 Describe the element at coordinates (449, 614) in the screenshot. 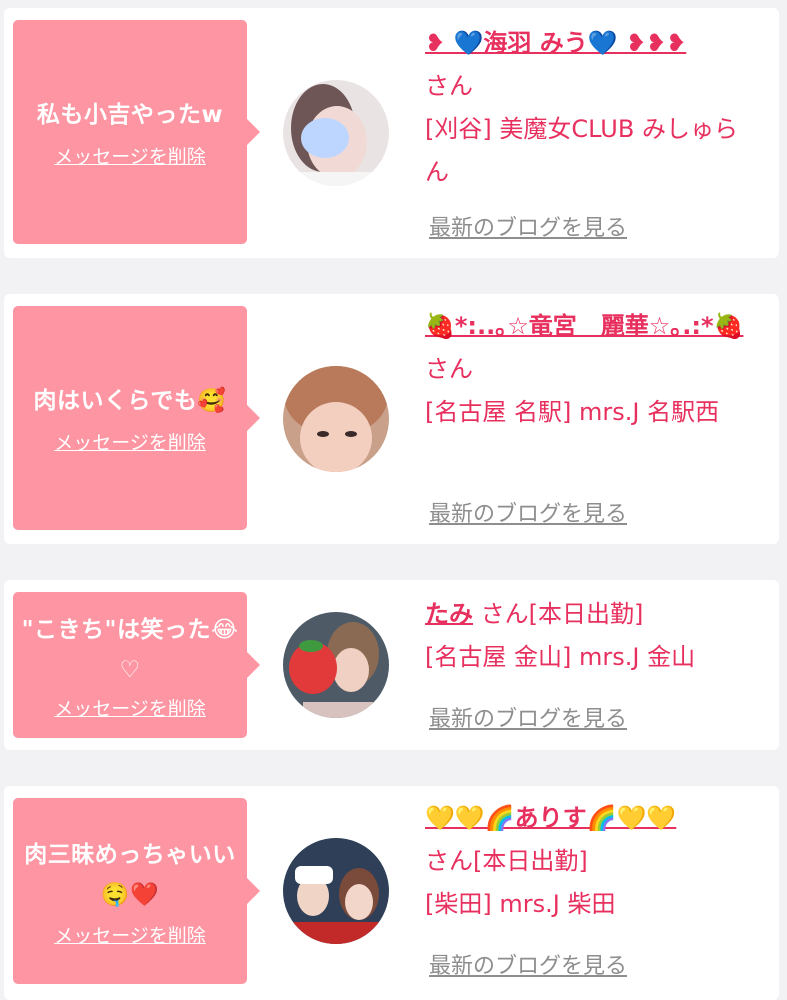

I see `profile-name-link: たみ` at that location.